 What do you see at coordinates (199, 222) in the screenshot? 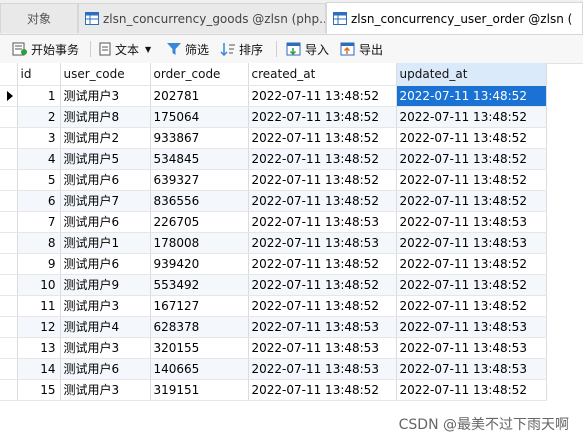
I see `table-cell-order-code: 226705` at bounding box center [199, 222].